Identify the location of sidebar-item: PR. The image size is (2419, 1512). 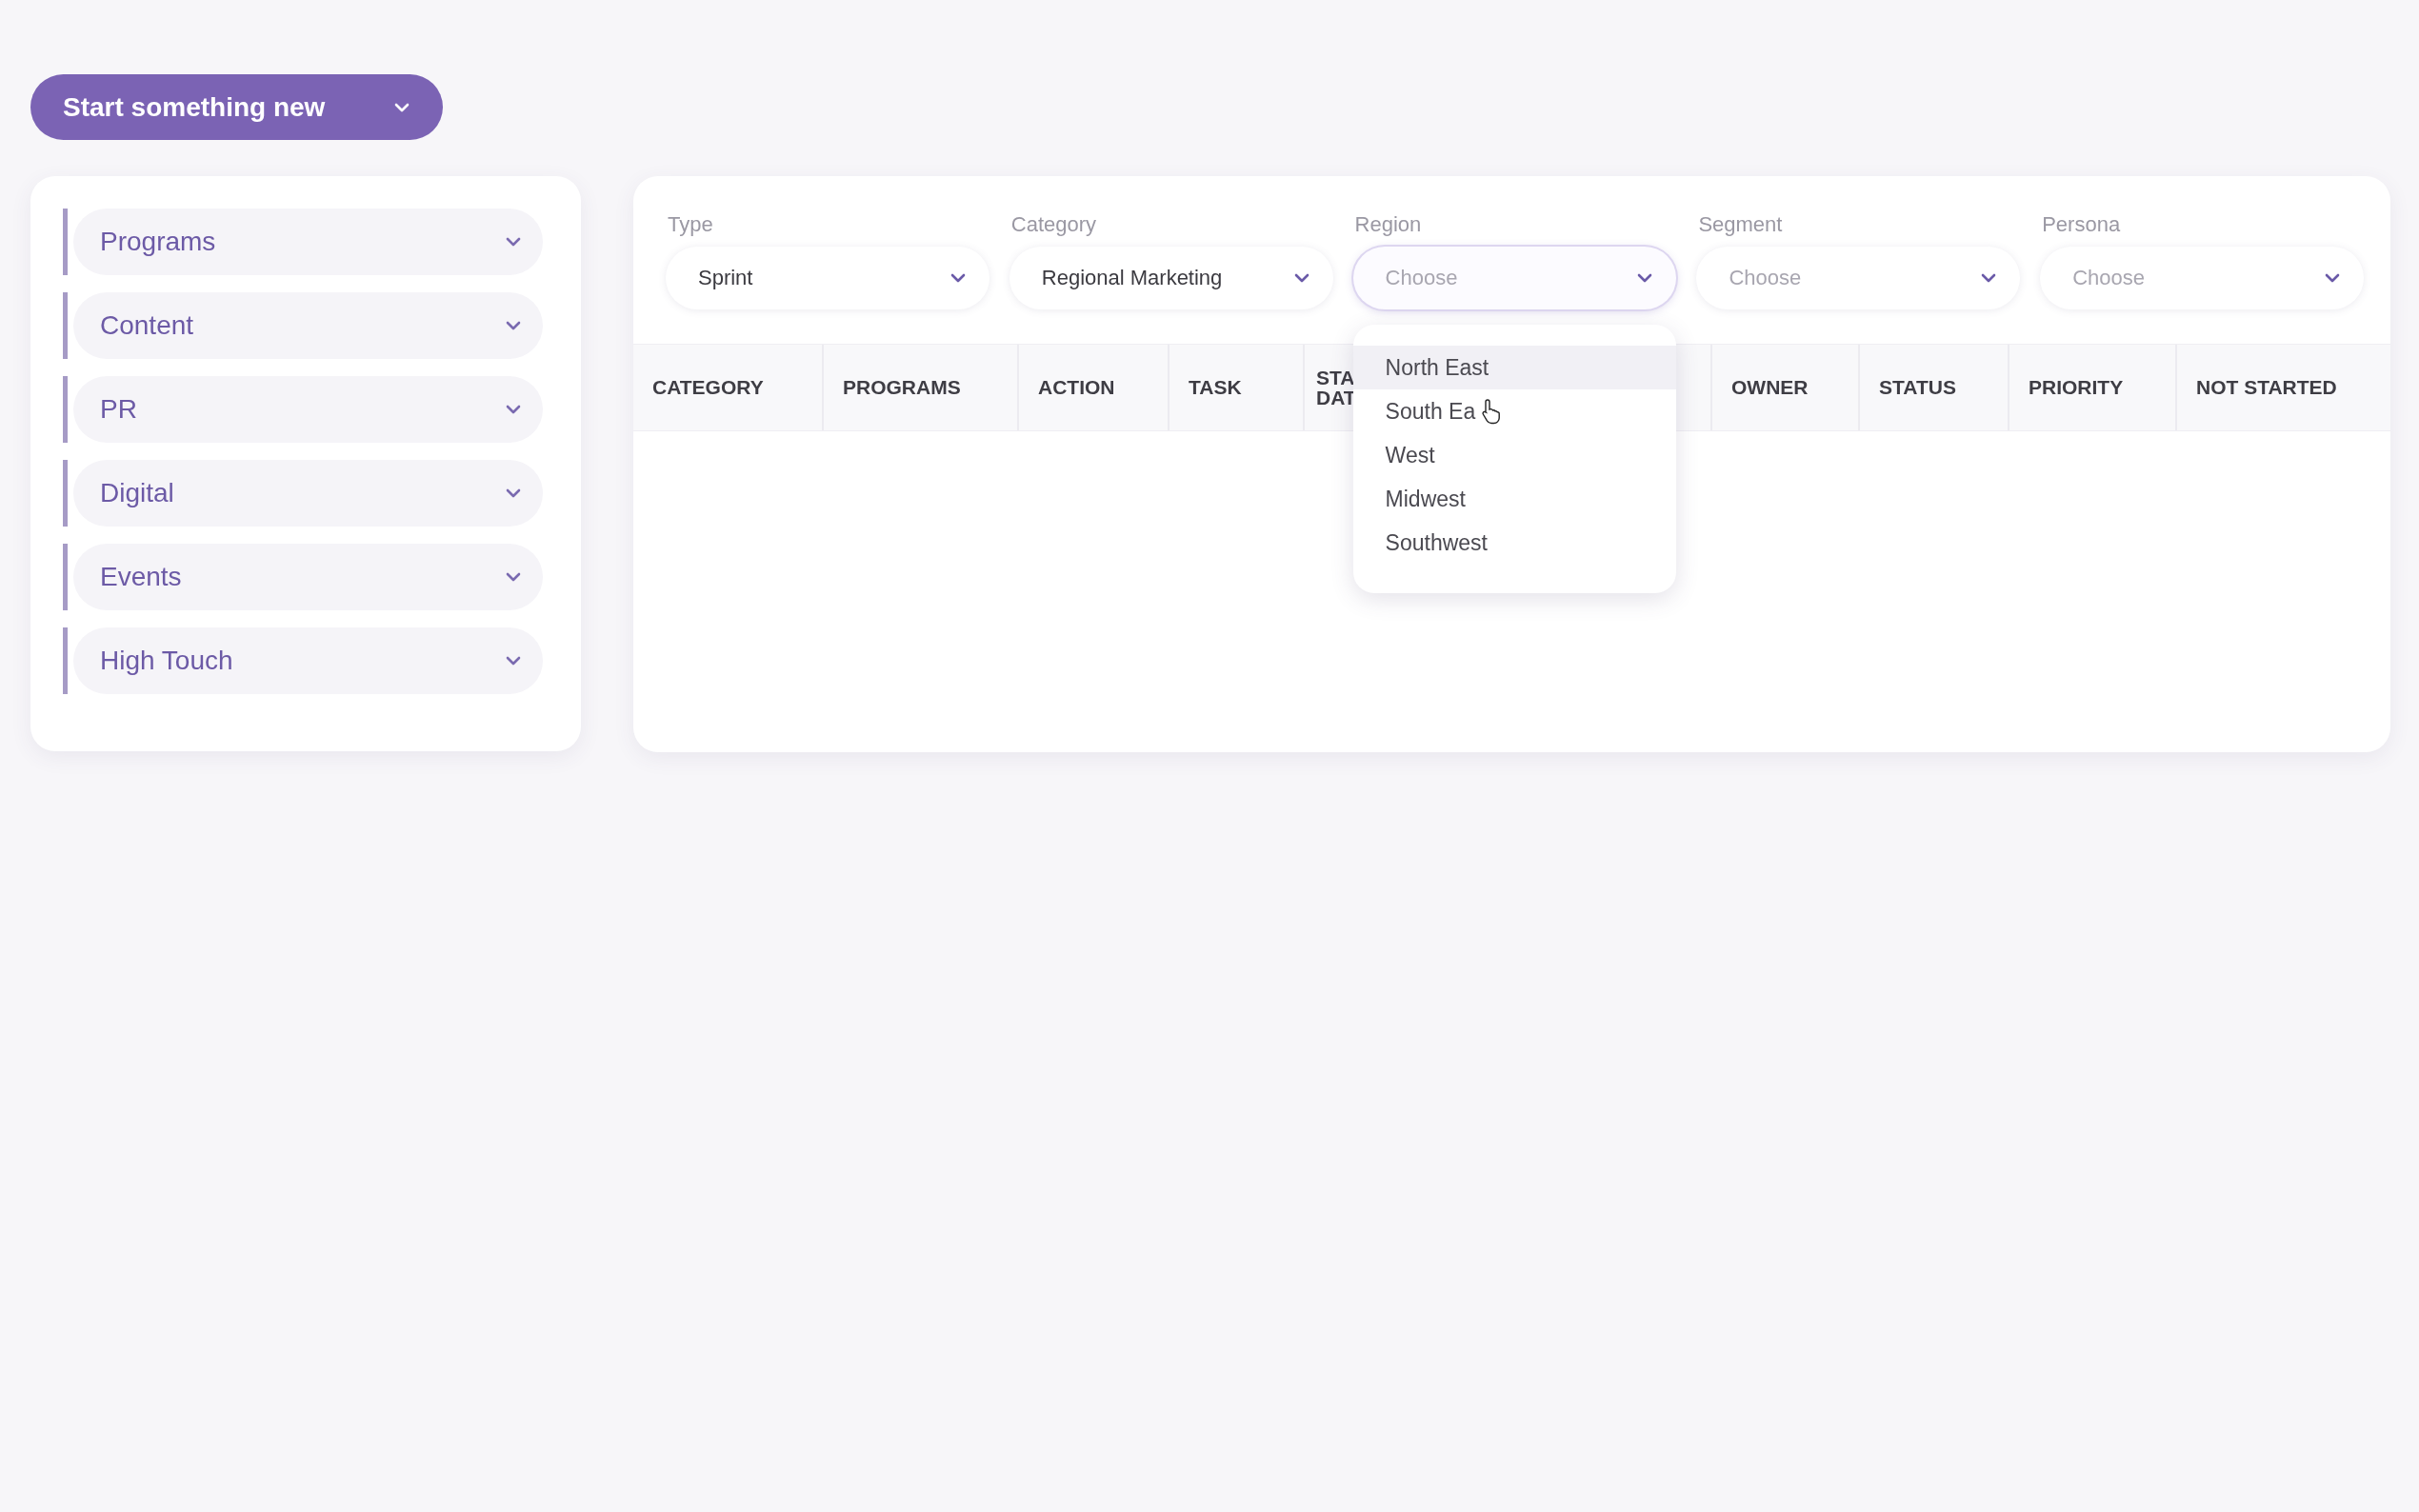
(308, 409).